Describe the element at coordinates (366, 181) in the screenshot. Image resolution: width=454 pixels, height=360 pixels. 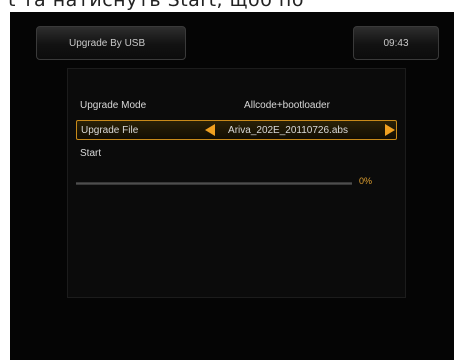
I see `progress-percent: 0%` at that location.